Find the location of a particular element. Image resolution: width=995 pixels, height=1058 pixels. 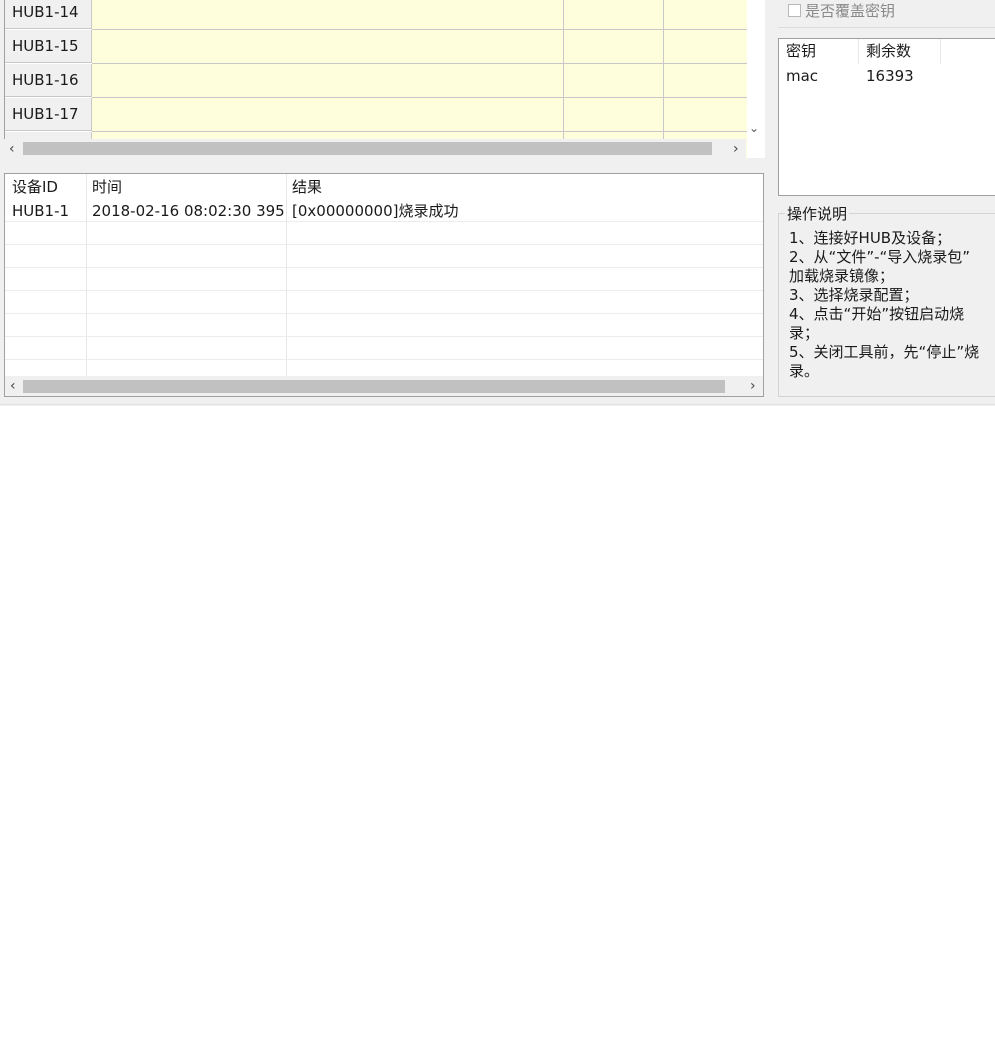

log-result: [0x00000000]烧录成功 is located at coordinates (375, 211).